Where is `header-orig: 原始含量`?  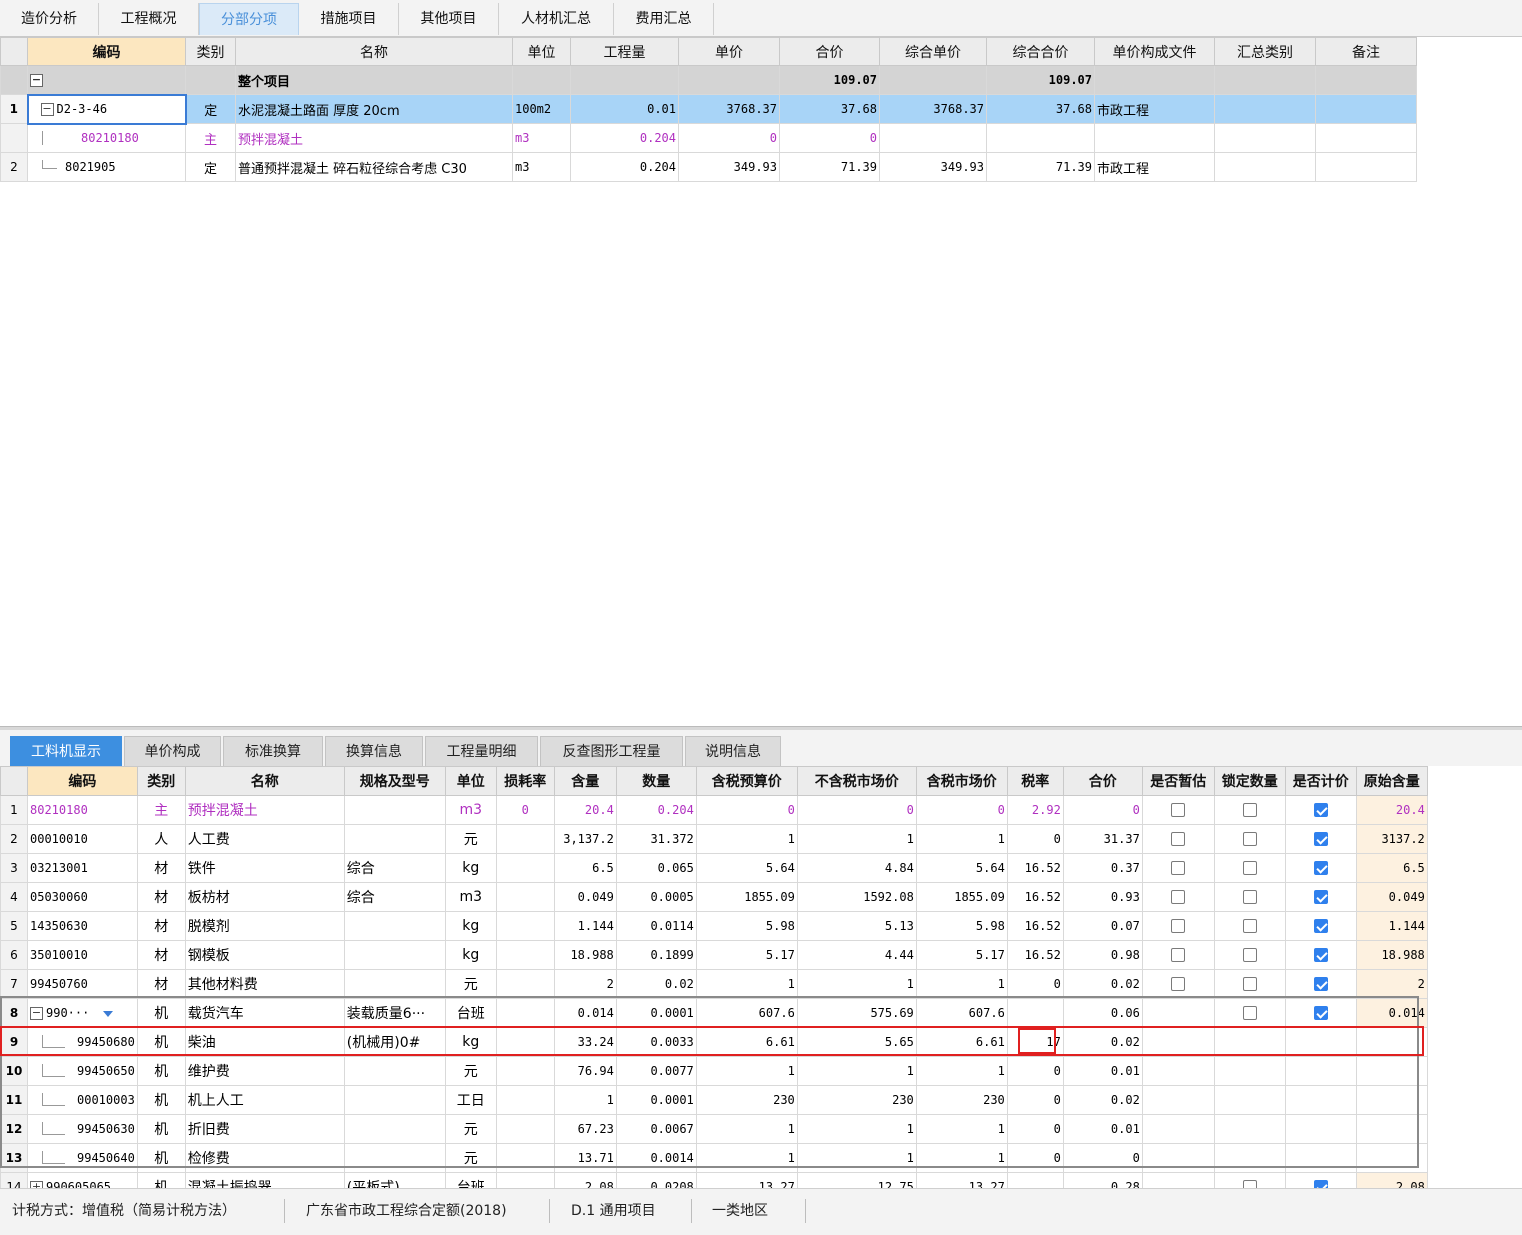
header-orig: 原始含量 is located at coordinates (1391, 781).